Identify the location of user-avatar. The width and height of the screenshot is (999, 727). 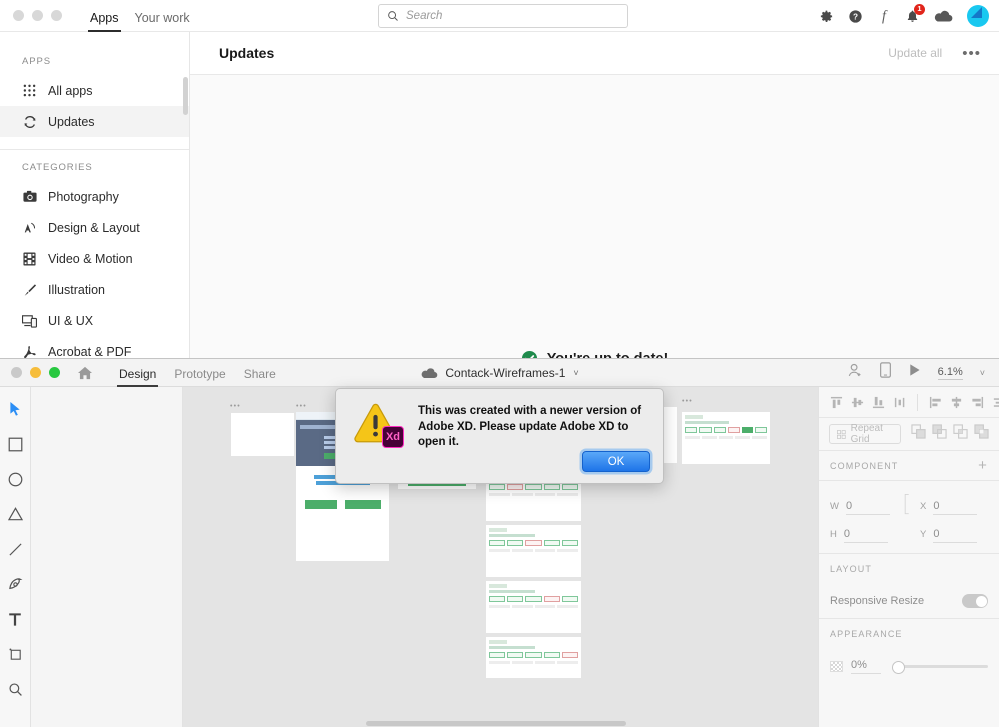
(978, 16).